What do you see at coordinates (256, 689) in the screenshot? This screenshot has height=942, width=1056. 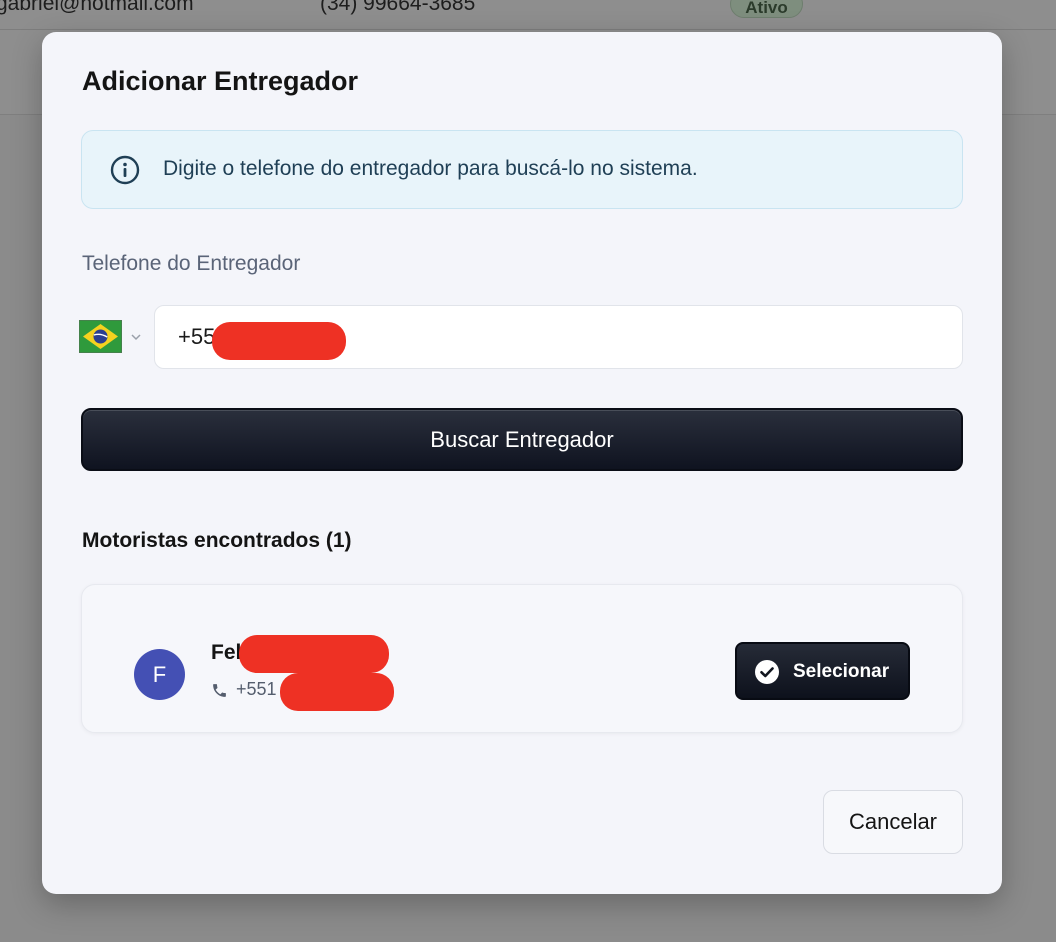 I see `driver-phone: +551` at bounding box center [256, 689].